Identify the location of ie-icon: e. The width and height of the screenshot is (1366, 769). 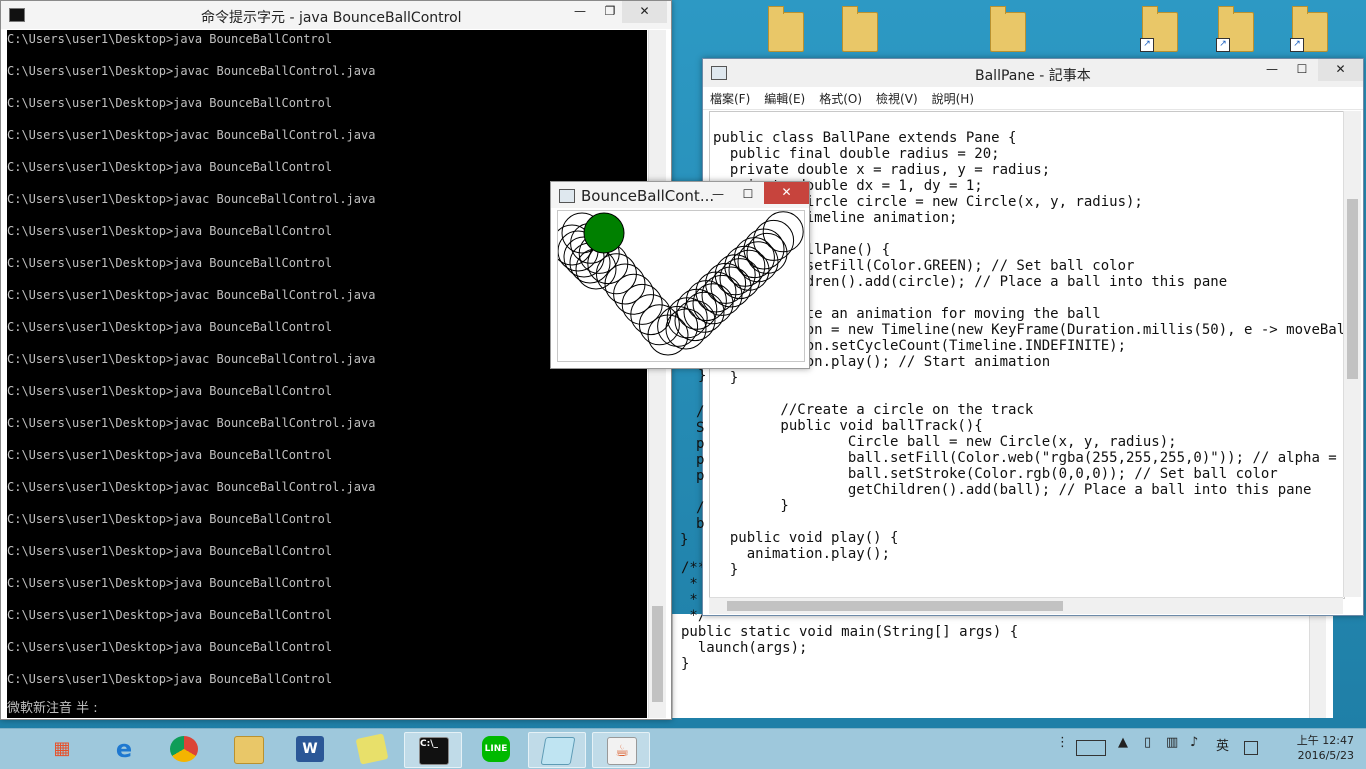
(124, 749).